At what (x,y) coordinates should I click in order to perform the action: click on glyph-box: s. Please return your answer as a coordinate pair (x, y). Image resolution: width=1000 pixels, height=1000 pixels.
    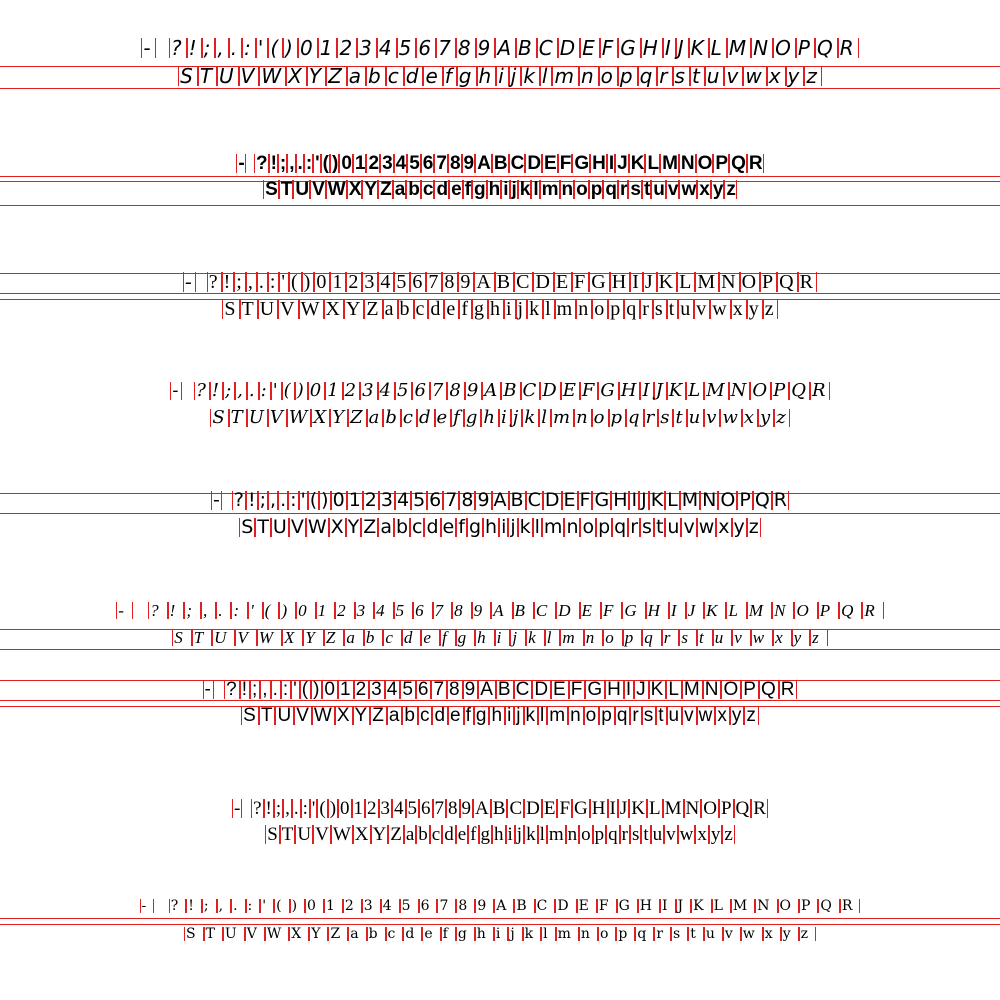
    Looking at the image, I should click on (681, 76).